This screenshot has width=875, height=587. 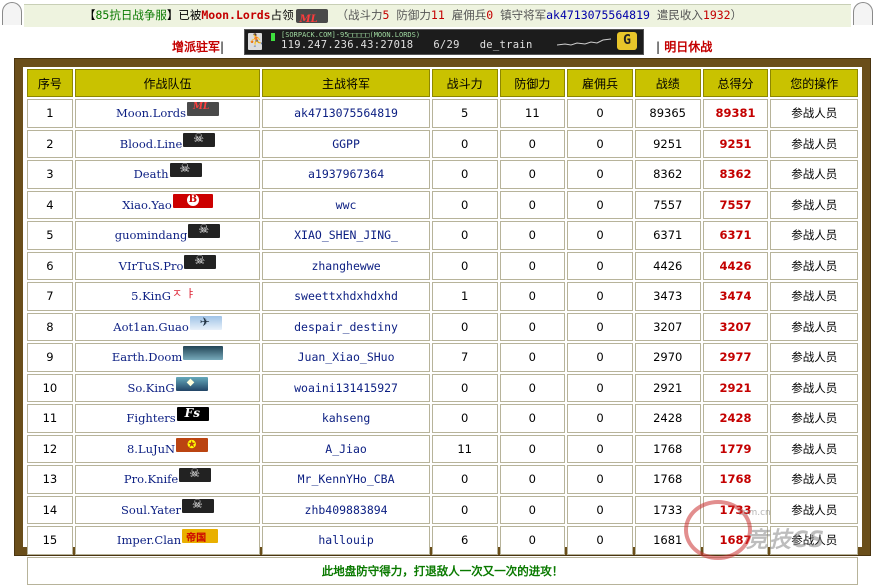 What do you see at coordinates (346, 235) in the screenshot?
I see `general-name: XIAO_SHEN_JING_` at bounding box center [346, 235].